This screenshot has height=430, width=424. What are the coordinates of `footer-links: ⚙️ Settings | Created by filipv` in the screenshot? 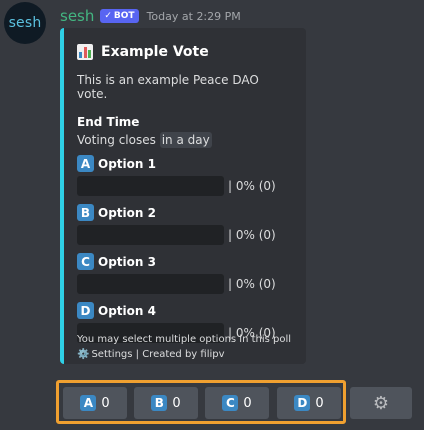 It's located at (184, 354).